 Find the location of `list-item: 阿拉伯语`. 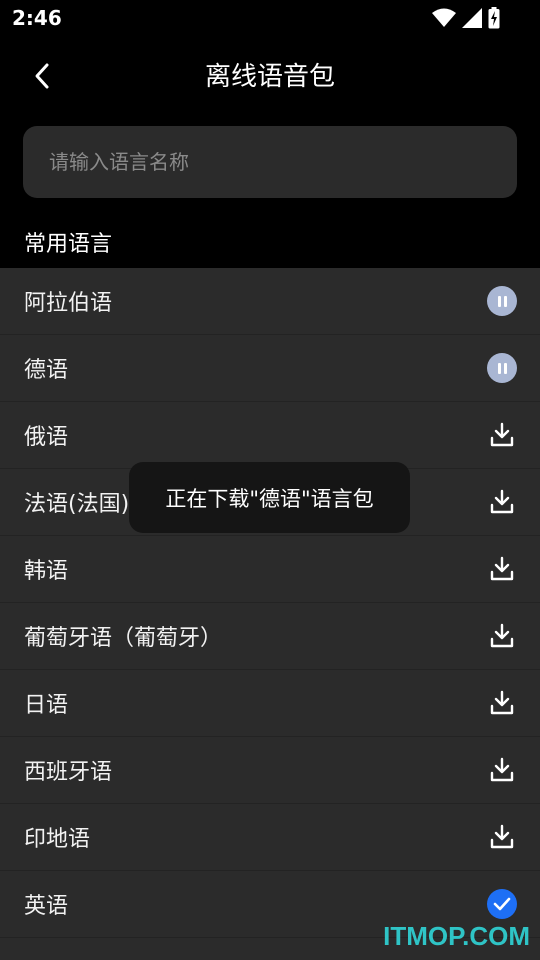

list-item: 阿拉伯语 is located at coordinates (270, 301).